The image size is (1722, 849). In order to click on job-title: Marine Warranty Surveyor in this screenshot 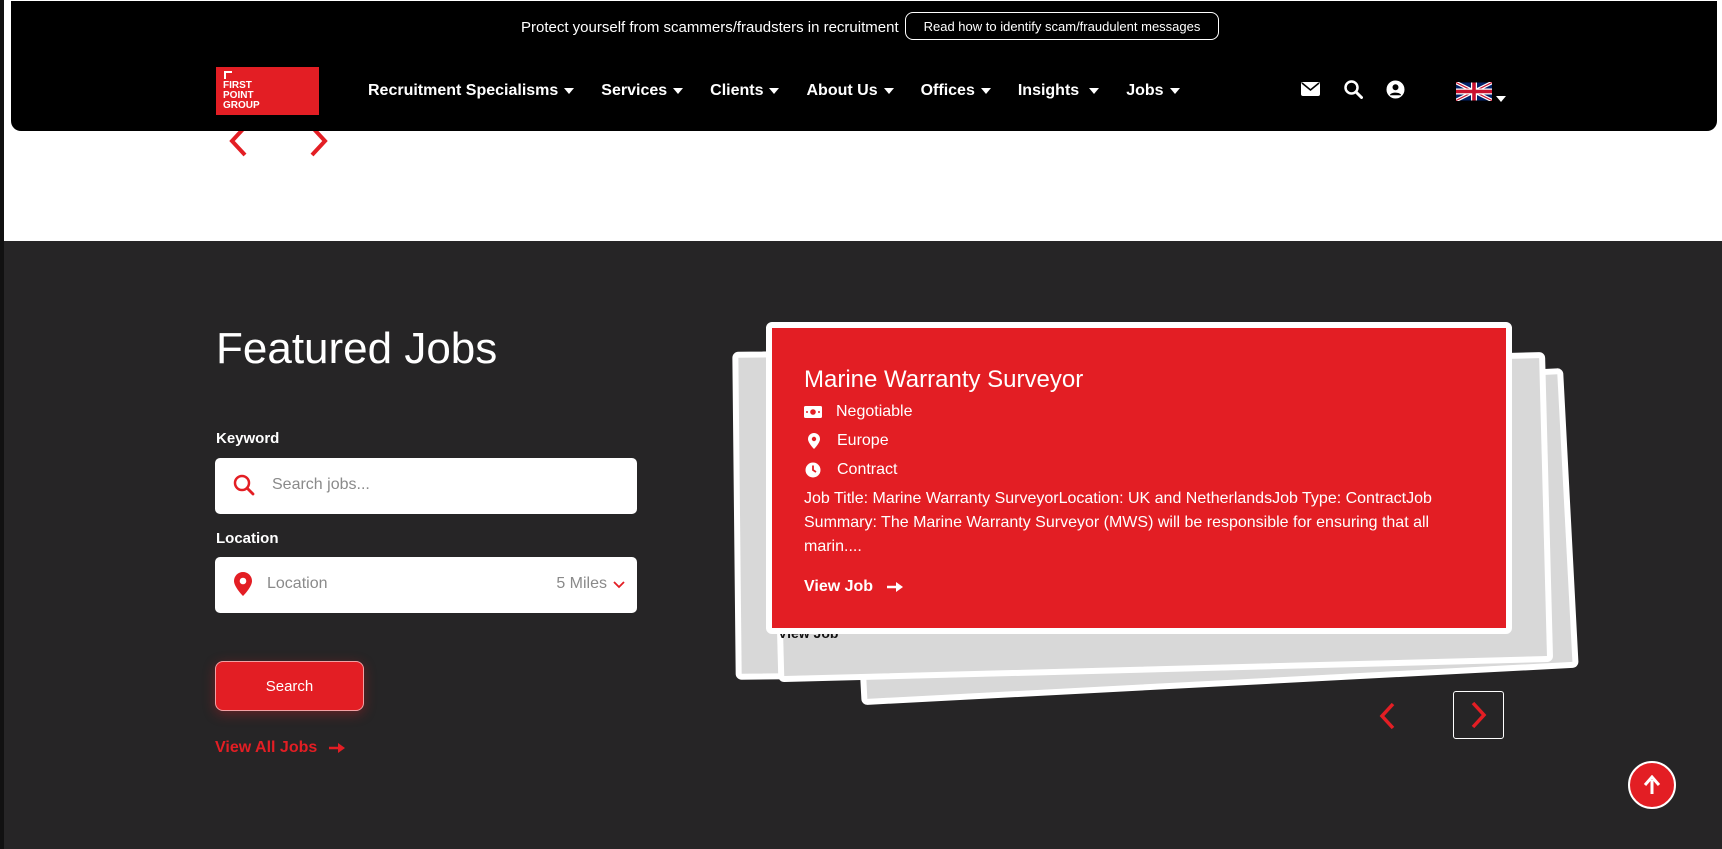, I will do `click(944, 379)`.